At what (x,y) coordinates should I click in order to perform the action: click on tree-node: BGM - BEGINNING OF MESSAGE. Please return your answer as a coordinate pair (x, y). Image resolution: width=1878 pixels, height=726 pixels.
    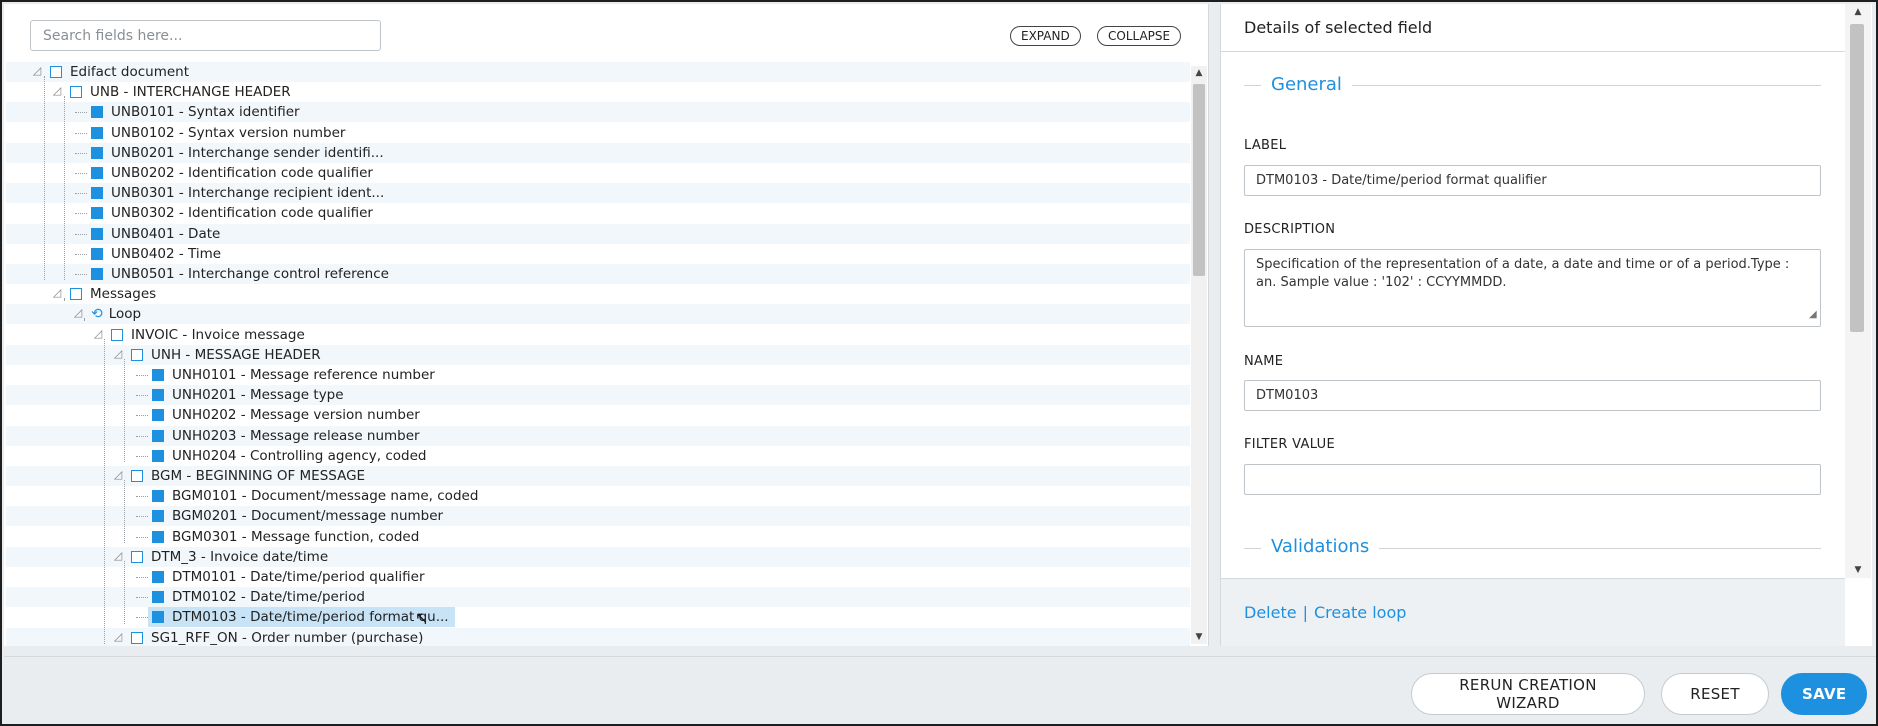
    Looking at the image, I should click on (248, 476).